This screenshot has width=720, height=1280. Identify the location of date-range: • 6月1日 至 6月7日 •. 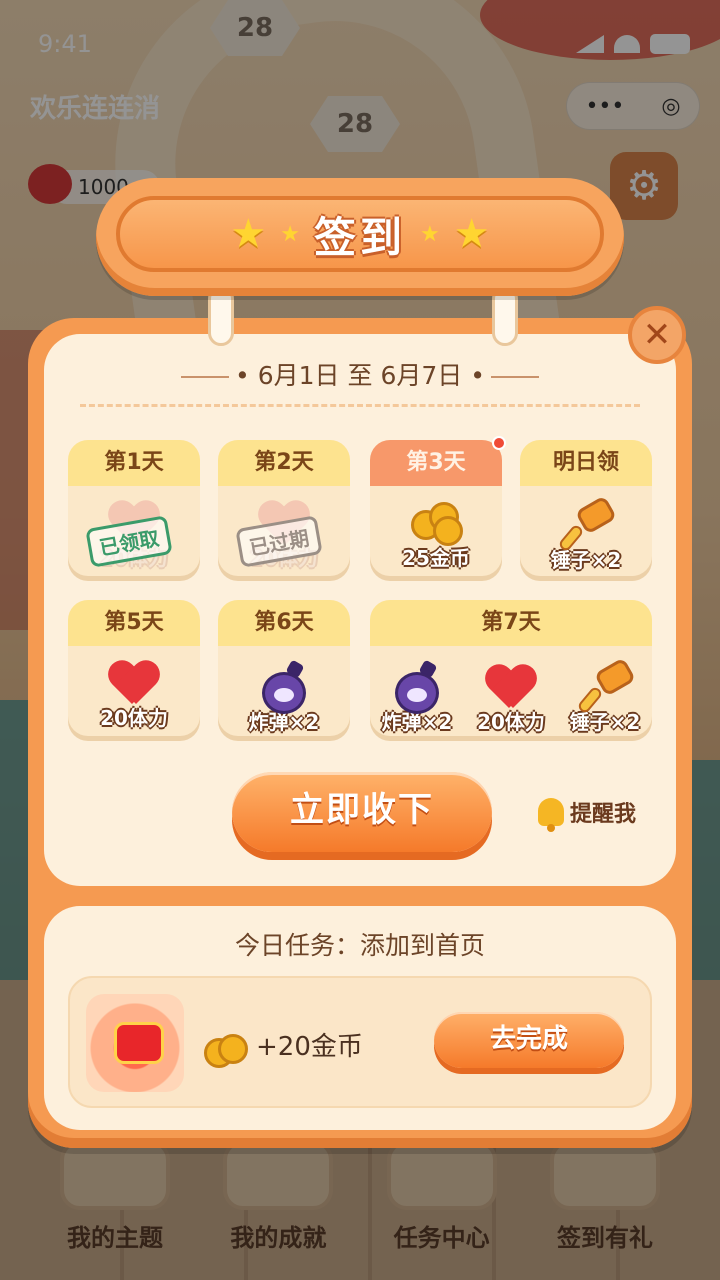
(360, 374).